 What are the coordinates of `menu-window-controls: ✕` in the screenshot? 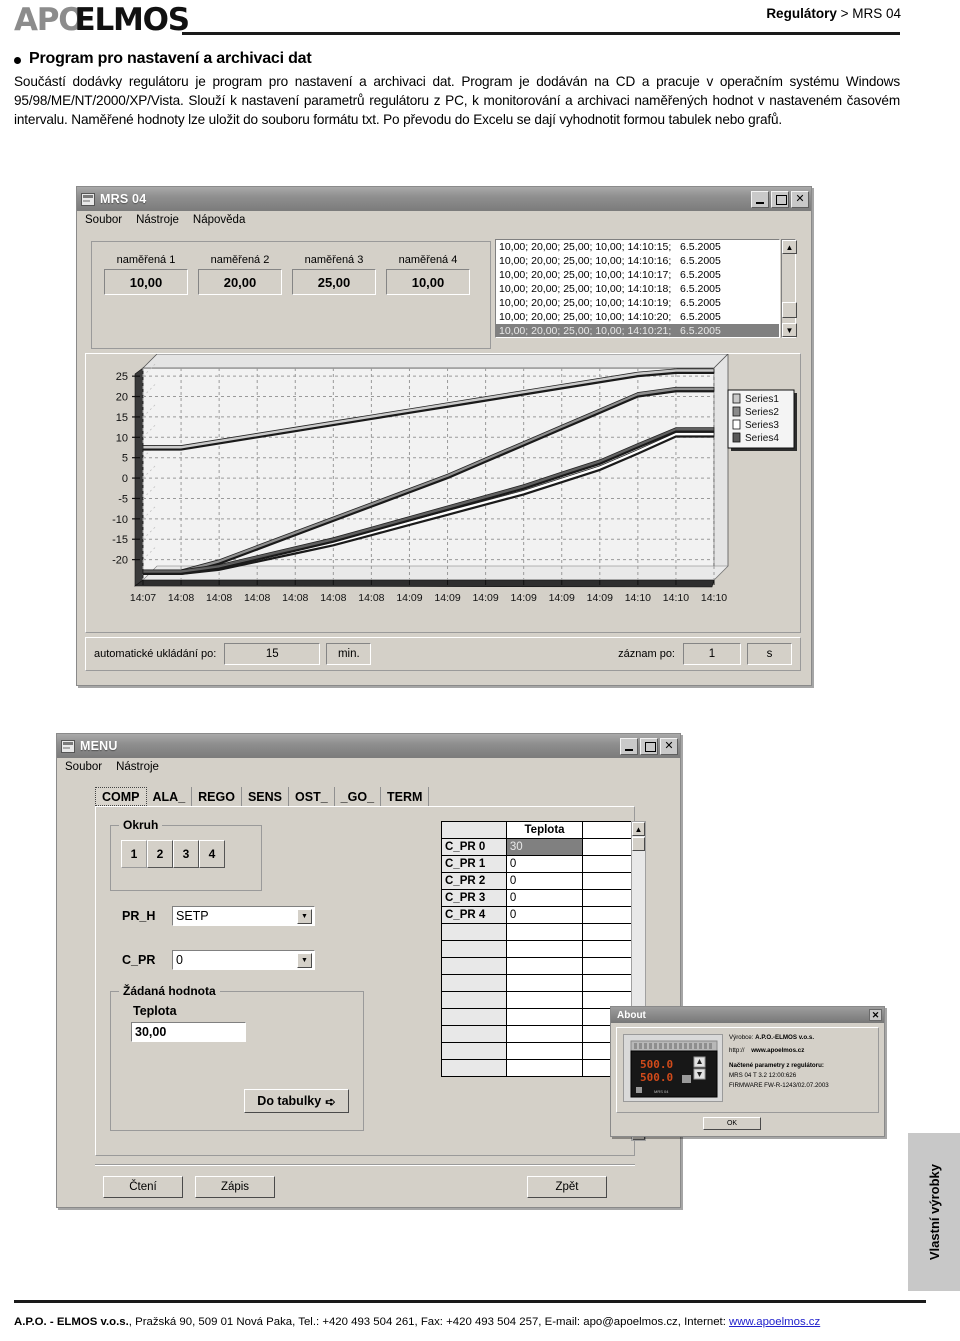 It's located at (649, 746).